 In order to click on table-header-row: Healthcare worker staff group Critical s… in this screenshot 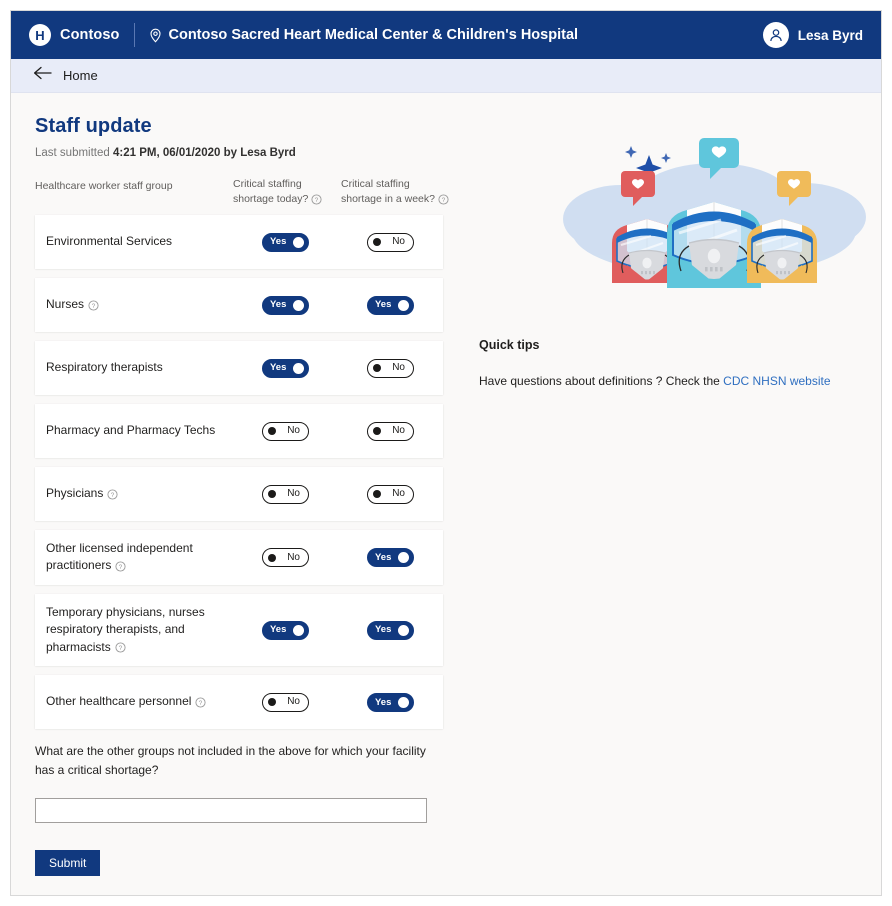, I will do `click(242, 196)`.